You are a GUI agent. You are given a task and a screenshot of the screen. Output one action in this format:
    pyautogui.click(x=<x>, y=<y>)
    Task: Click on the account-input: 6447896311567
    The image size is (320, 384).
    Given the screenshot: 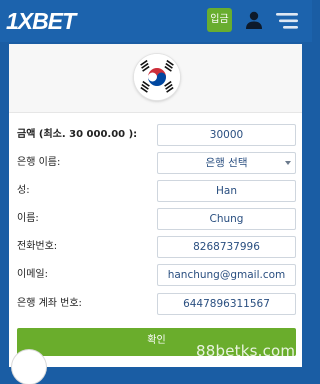 What is the action you would take?
    pyautogui.click(x=226, y=304)
    